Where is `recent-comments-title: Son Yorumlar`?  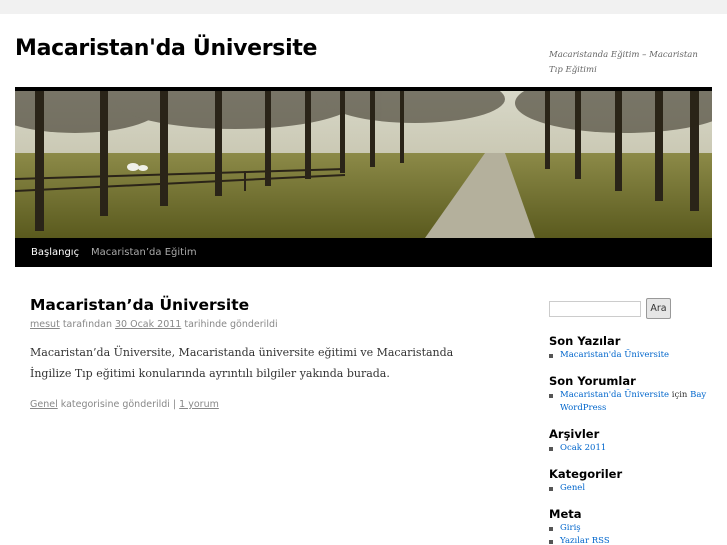 recent-comments-title: Son Yorumlar is located at coordinates (592, 381).